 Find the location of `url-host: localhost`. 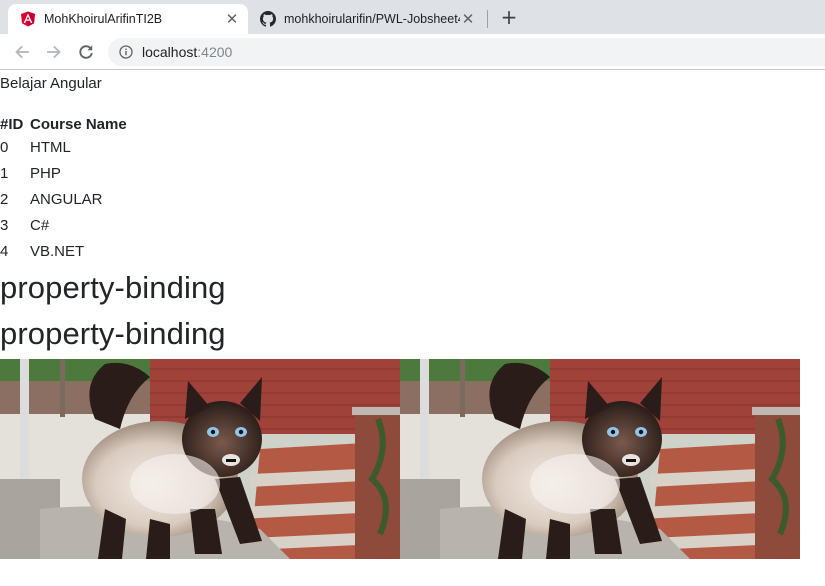

url-host: localhost is located at coordinates (170, 52).